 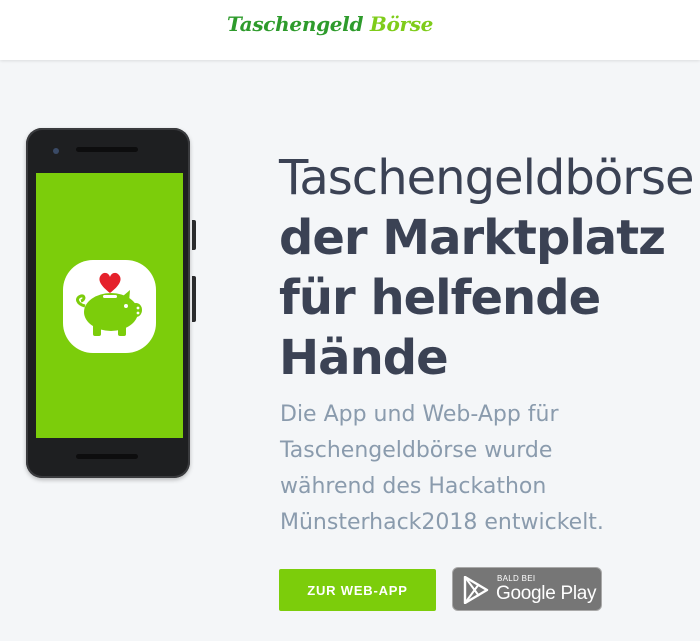 I want to click on hero-title-line-2: der Marktplatz, so click(x=472, y=238).